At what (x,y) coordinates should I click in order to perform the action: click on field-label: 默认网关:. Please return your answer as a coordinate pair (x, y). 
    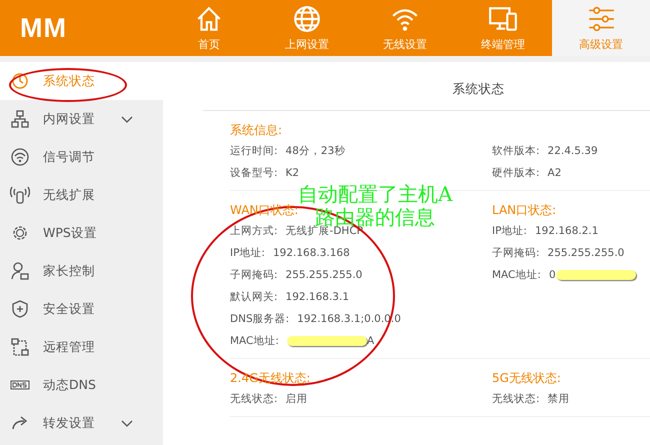
    Looking at the image, I should click on (254, 297).